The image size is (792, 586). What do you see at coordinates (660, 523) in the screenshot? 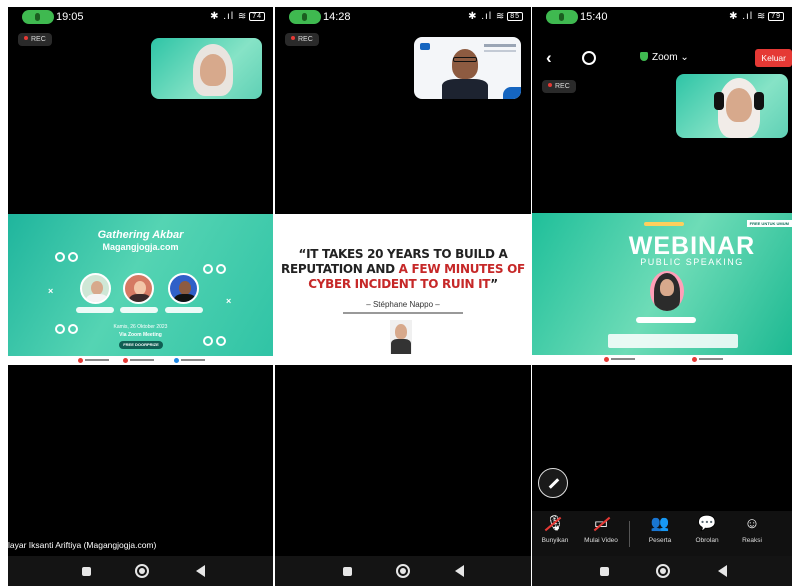
I see `participants-icon: 👥` at bounding box center [660, 523].